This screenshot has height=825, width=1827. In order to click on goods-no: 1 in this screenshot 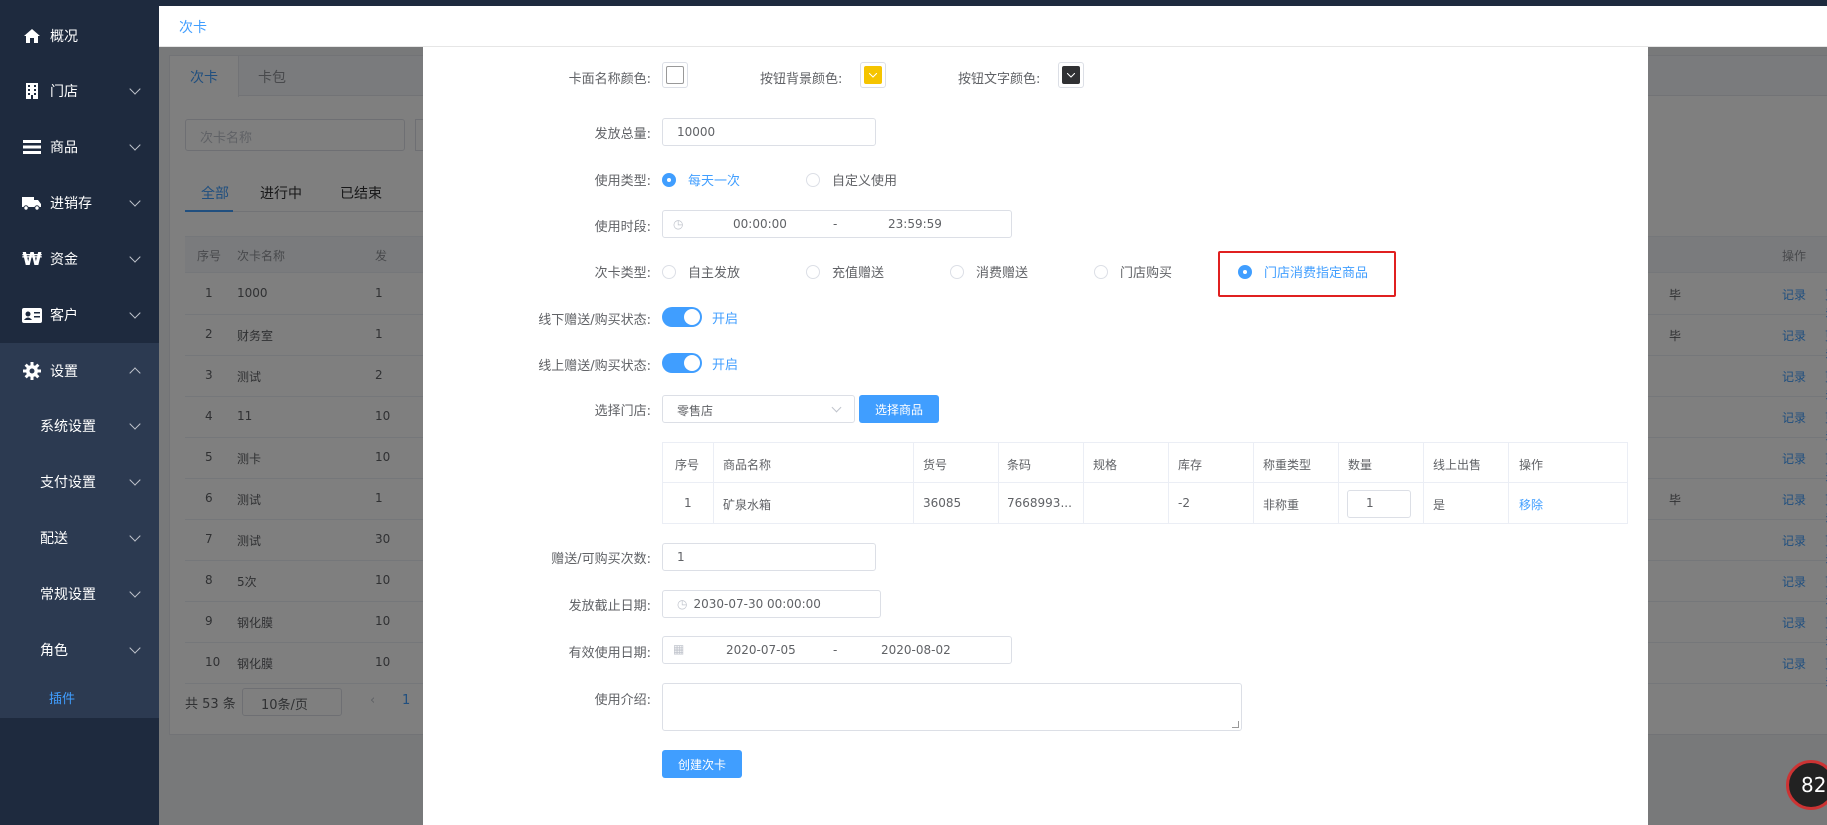, I will do `click(688, 503)`.